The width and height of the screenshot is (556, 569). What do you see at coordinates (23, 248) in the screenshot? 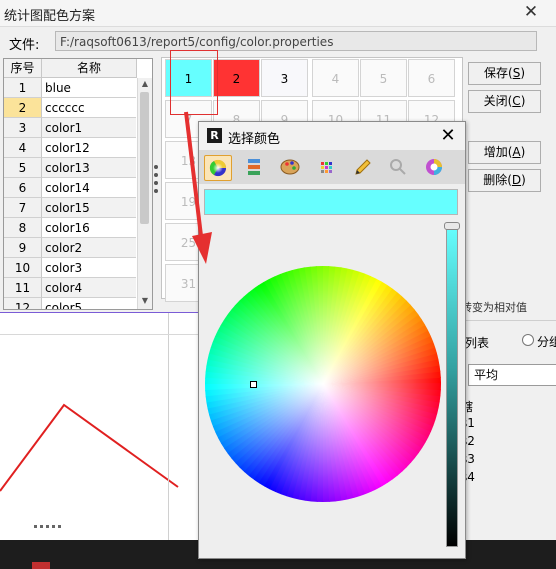
I see `row-number: 9` at bounding box center [23, 248].